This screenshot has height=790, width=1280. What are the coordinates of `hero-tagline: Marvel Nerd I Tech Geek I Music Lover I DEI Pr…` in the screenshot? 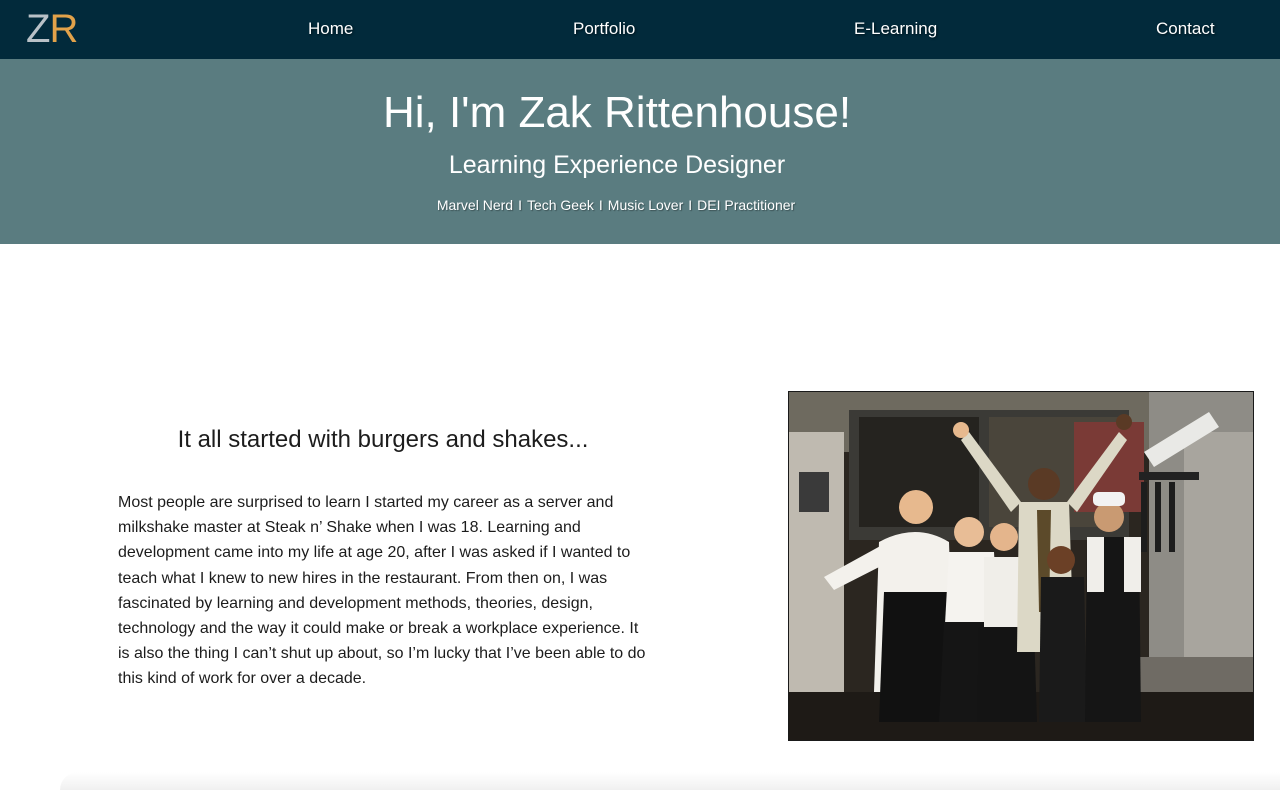 It's located at (616, 205).